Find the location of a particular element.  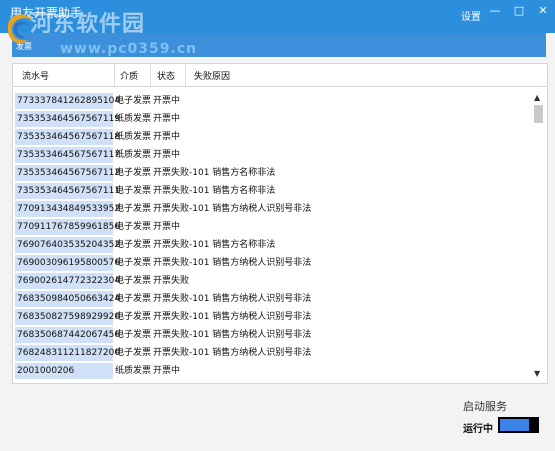

toggle-fill is located at coordinates (514, 425).